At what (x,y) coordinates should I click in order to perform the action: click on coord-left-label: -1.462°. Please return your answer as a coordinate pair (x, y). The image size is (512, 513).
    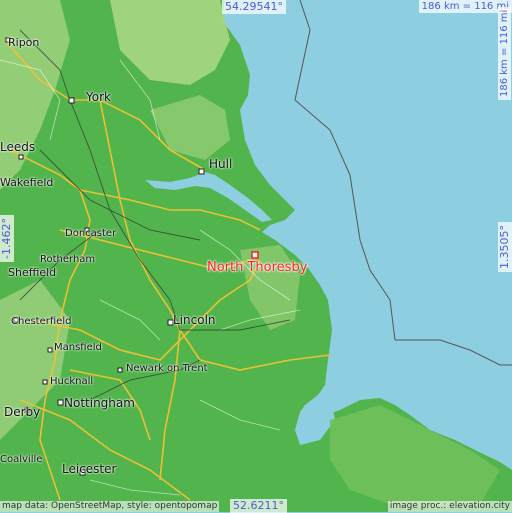
    Looking at the image, I should click on (7, 238).